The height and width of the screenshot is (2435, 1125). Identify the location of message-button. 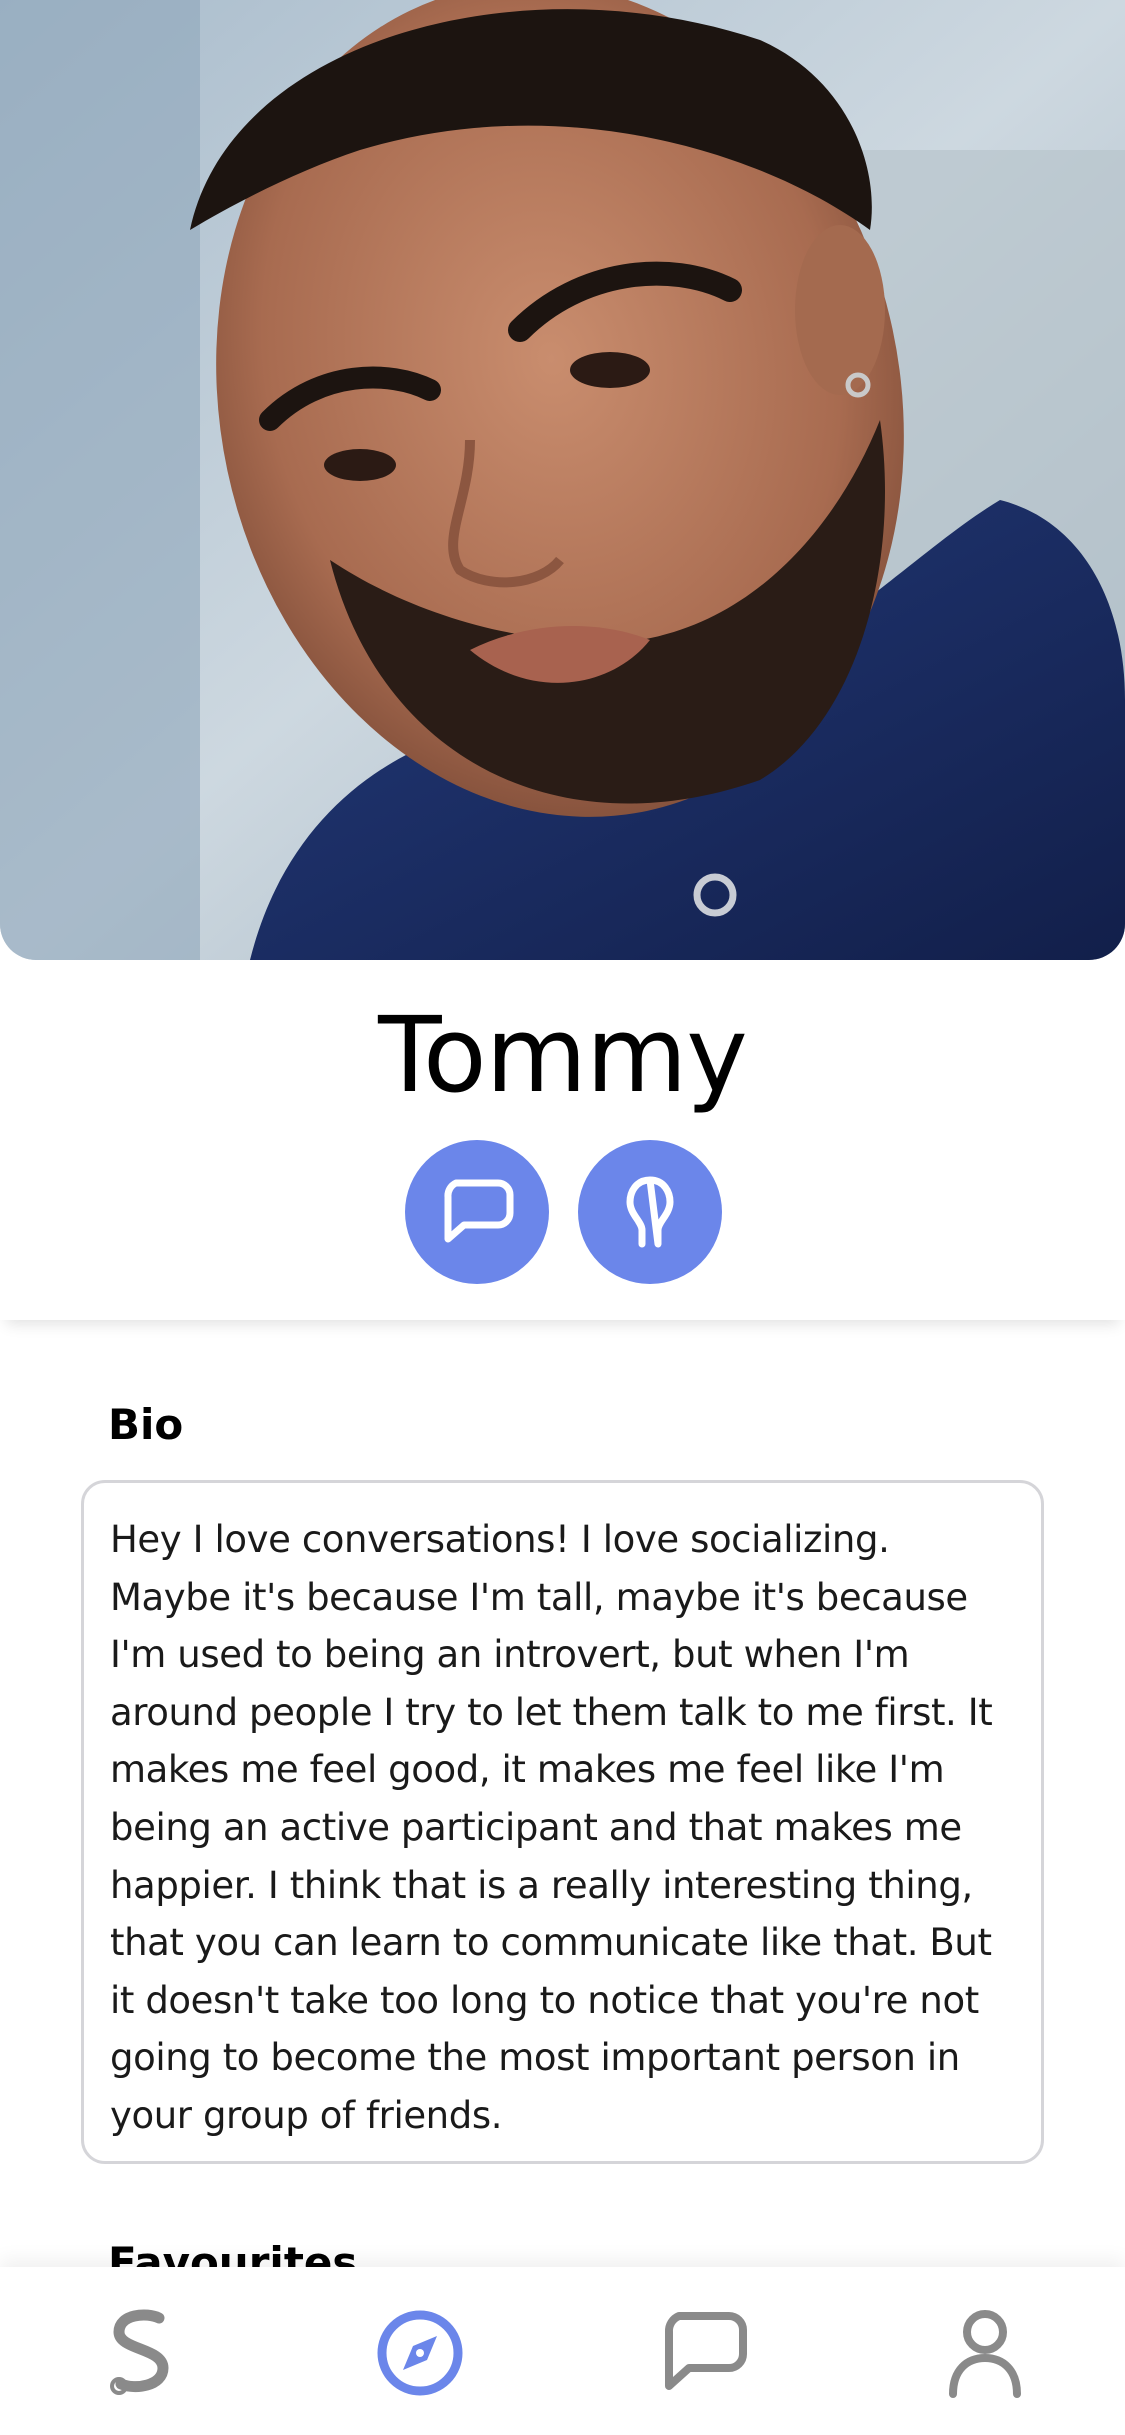
(477, 1212).